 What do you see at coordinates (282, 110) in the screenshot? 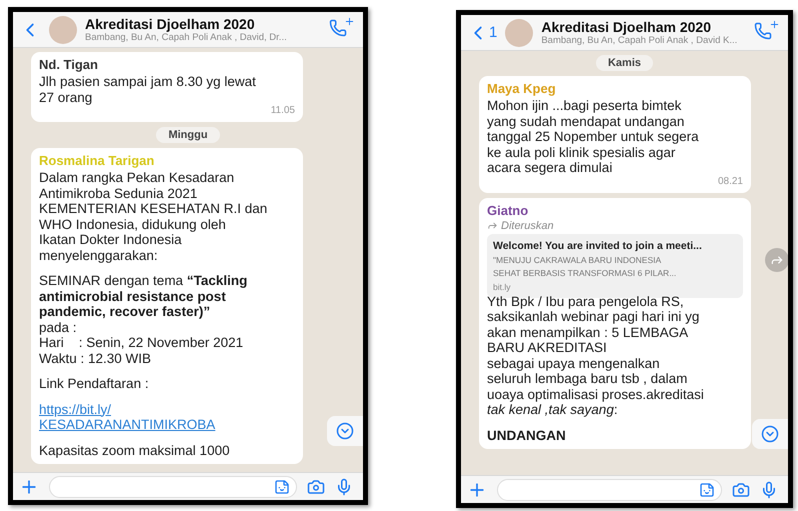
I see `message-time: 11.05` at bounding box center [282, 110].